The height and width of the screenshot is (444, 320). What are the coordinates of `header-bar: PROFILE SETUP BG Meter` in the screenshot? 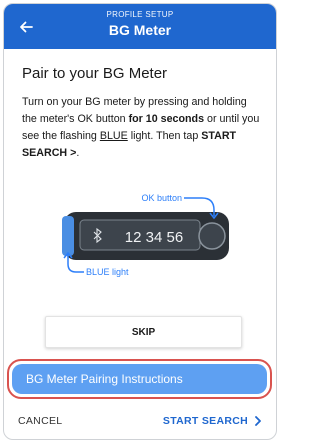 It's located at (140, 26).